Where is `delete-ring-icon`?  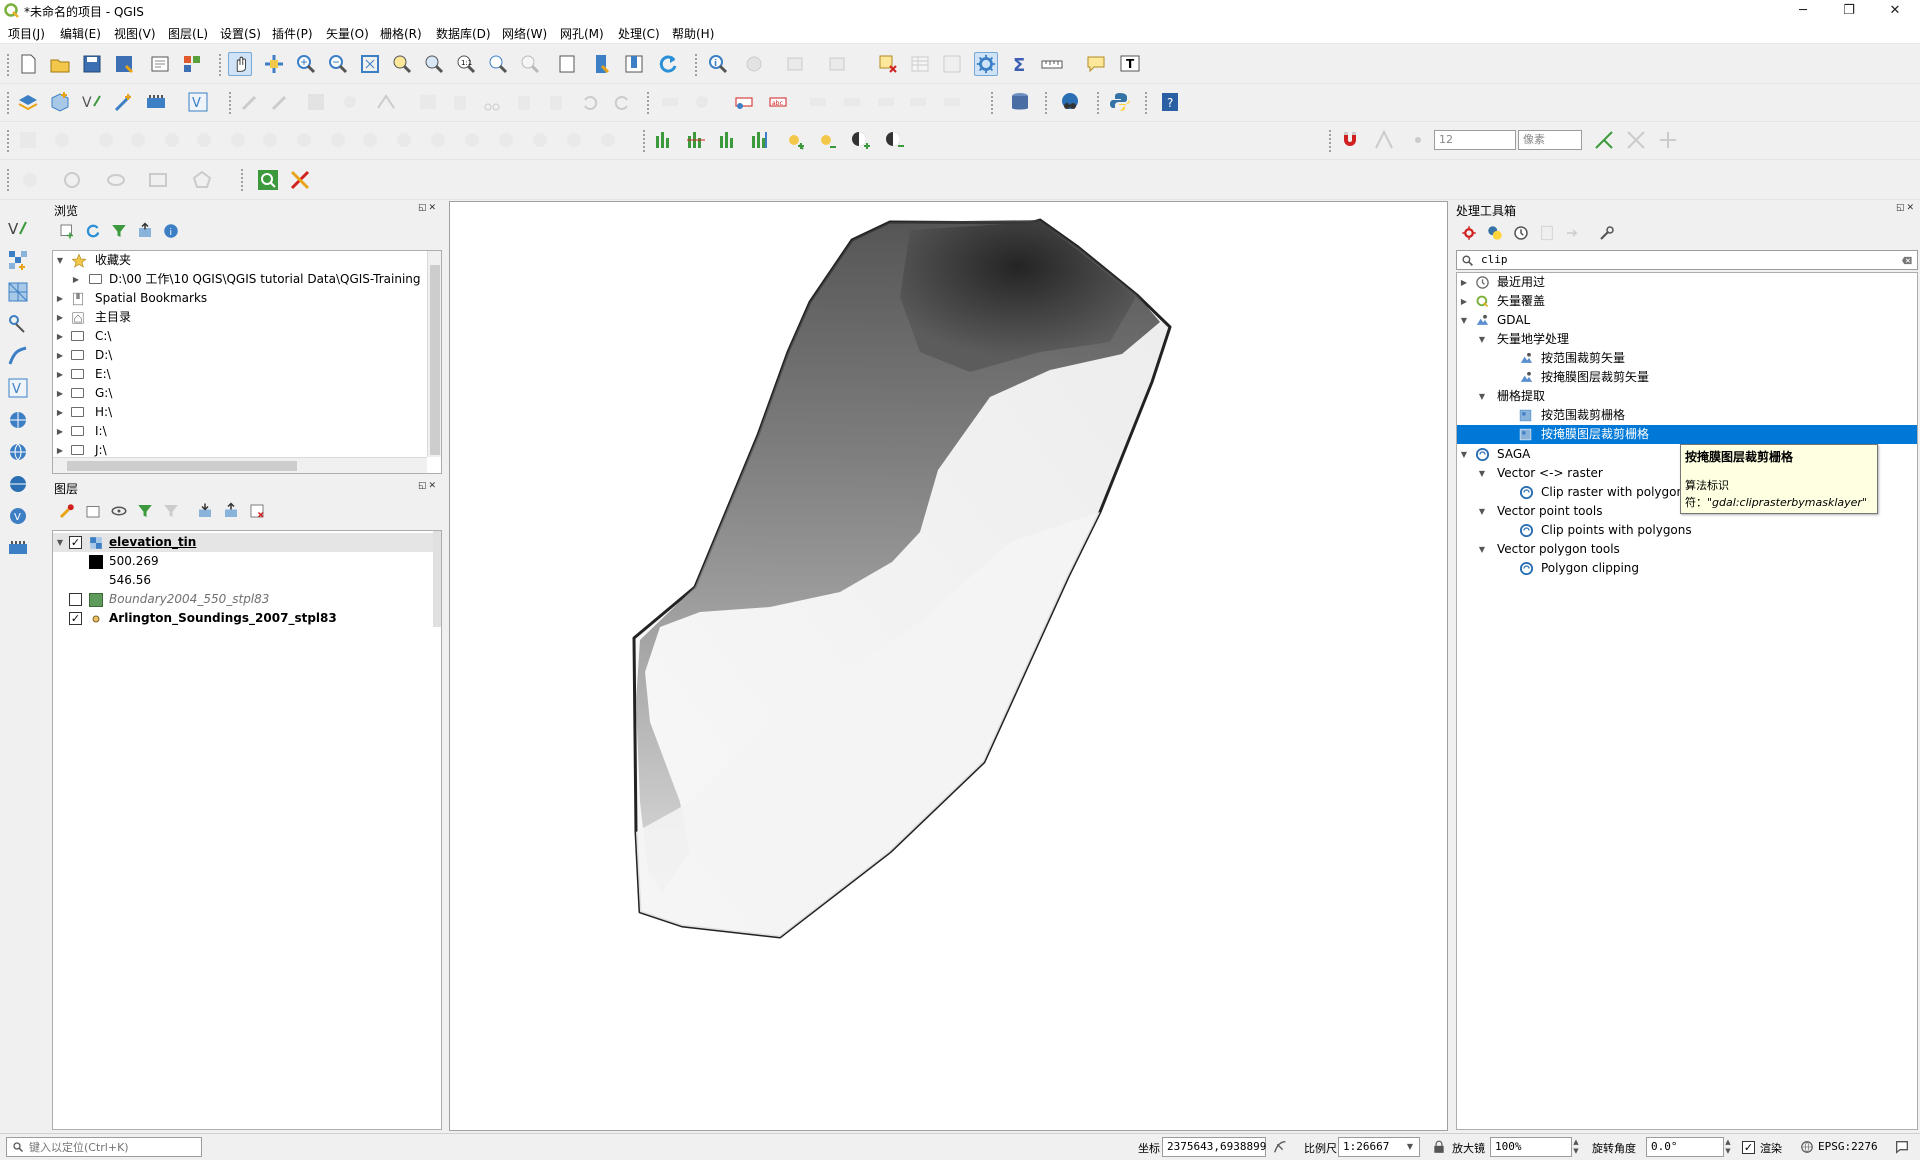 delete-ring-icon is located at coordinates (172, 140).